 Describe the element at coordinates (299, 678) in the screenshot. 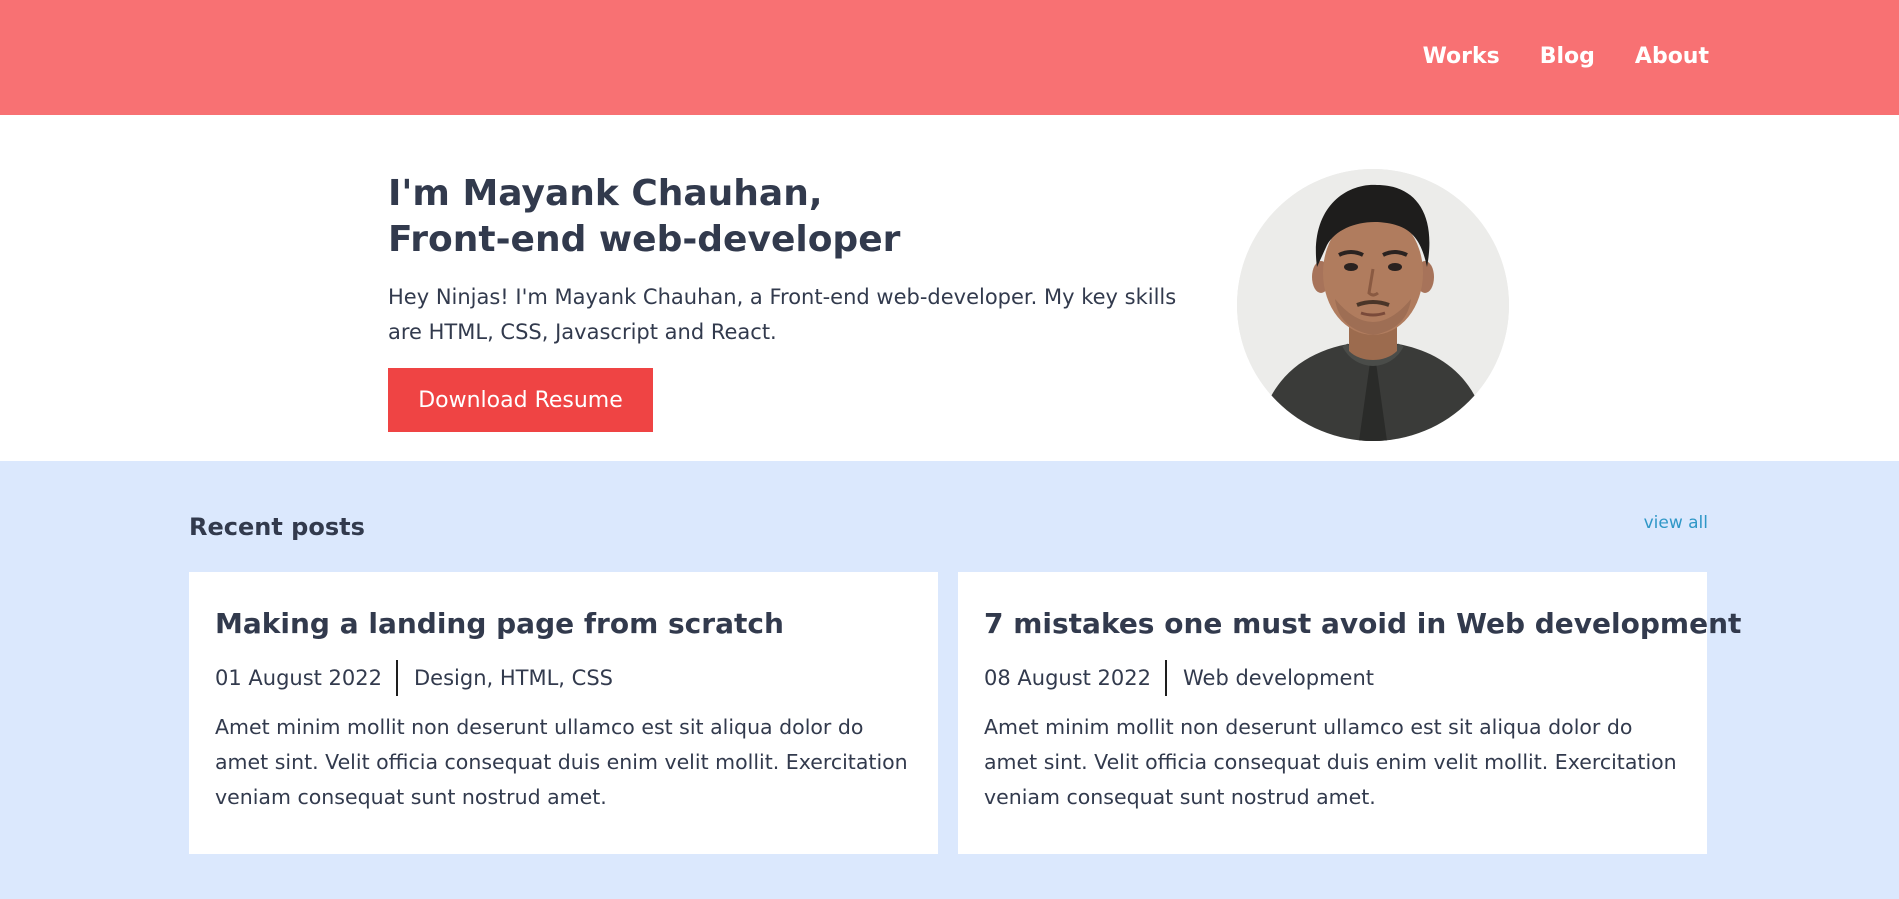

I see `post-date: 01 August 2022` at that location.